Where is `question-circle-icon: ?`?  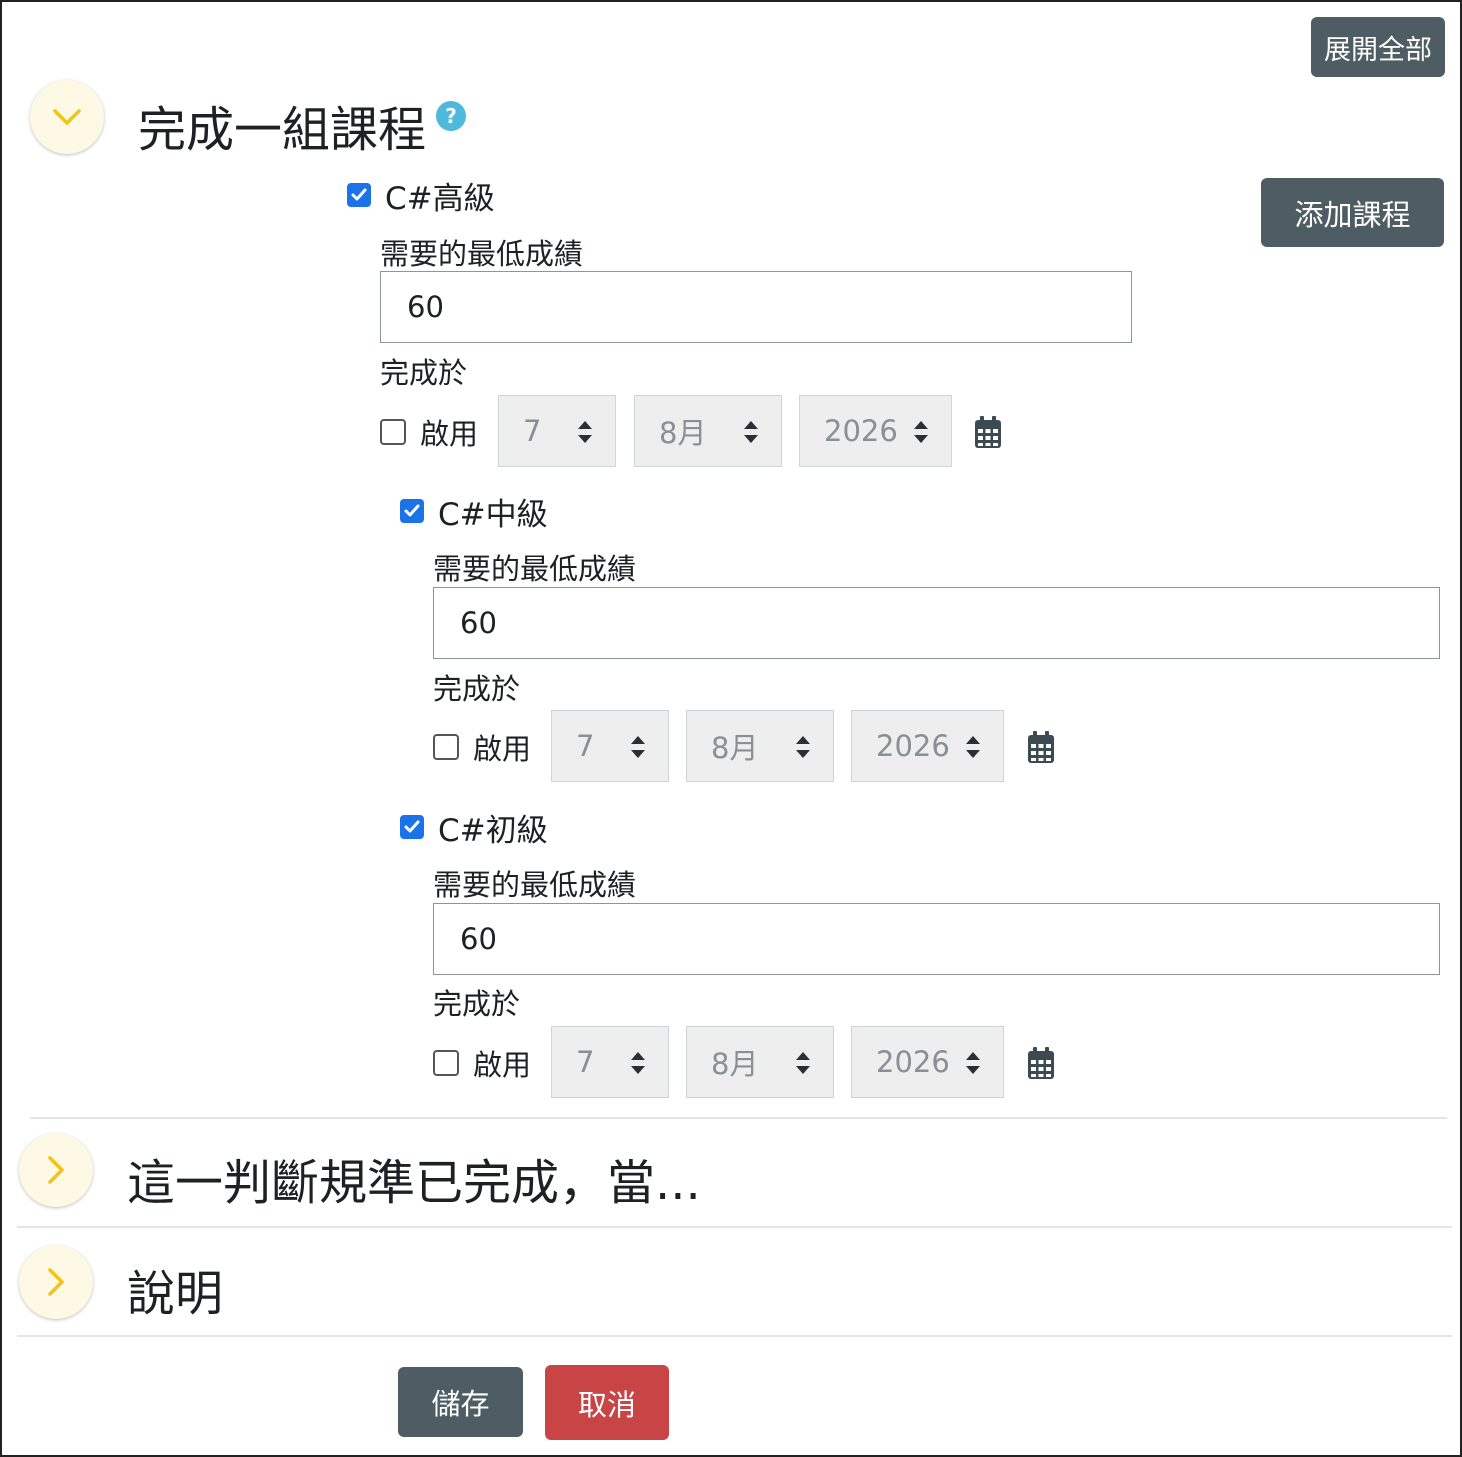
question-circle-icon: ? is located at coordinates (451, 116).